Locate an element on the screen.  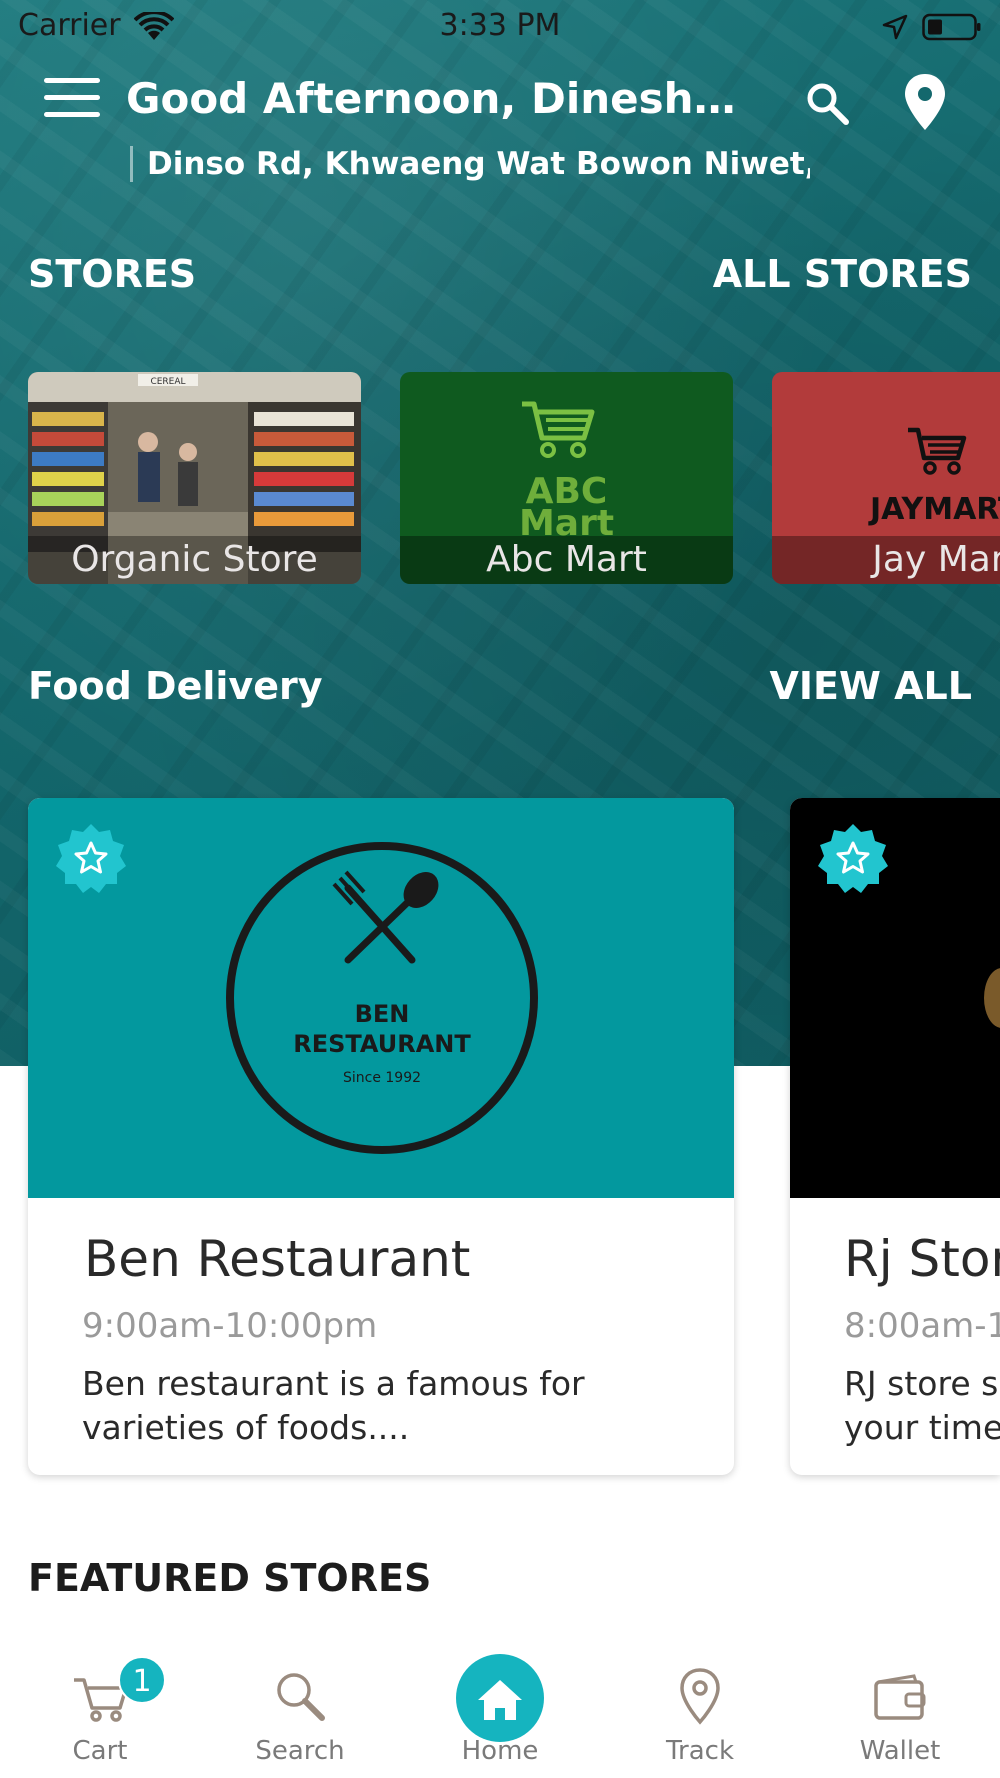
food-delivery-heading: Food Delivery is located at coordinates (175, 686).